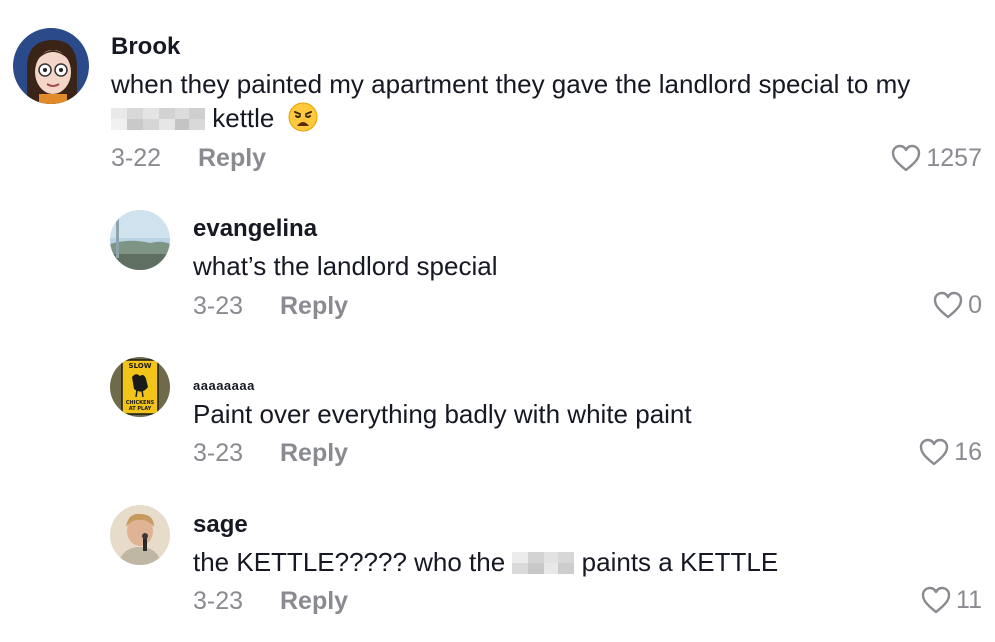  I want to click on username: aaaaaaaa, so click(224, 385).